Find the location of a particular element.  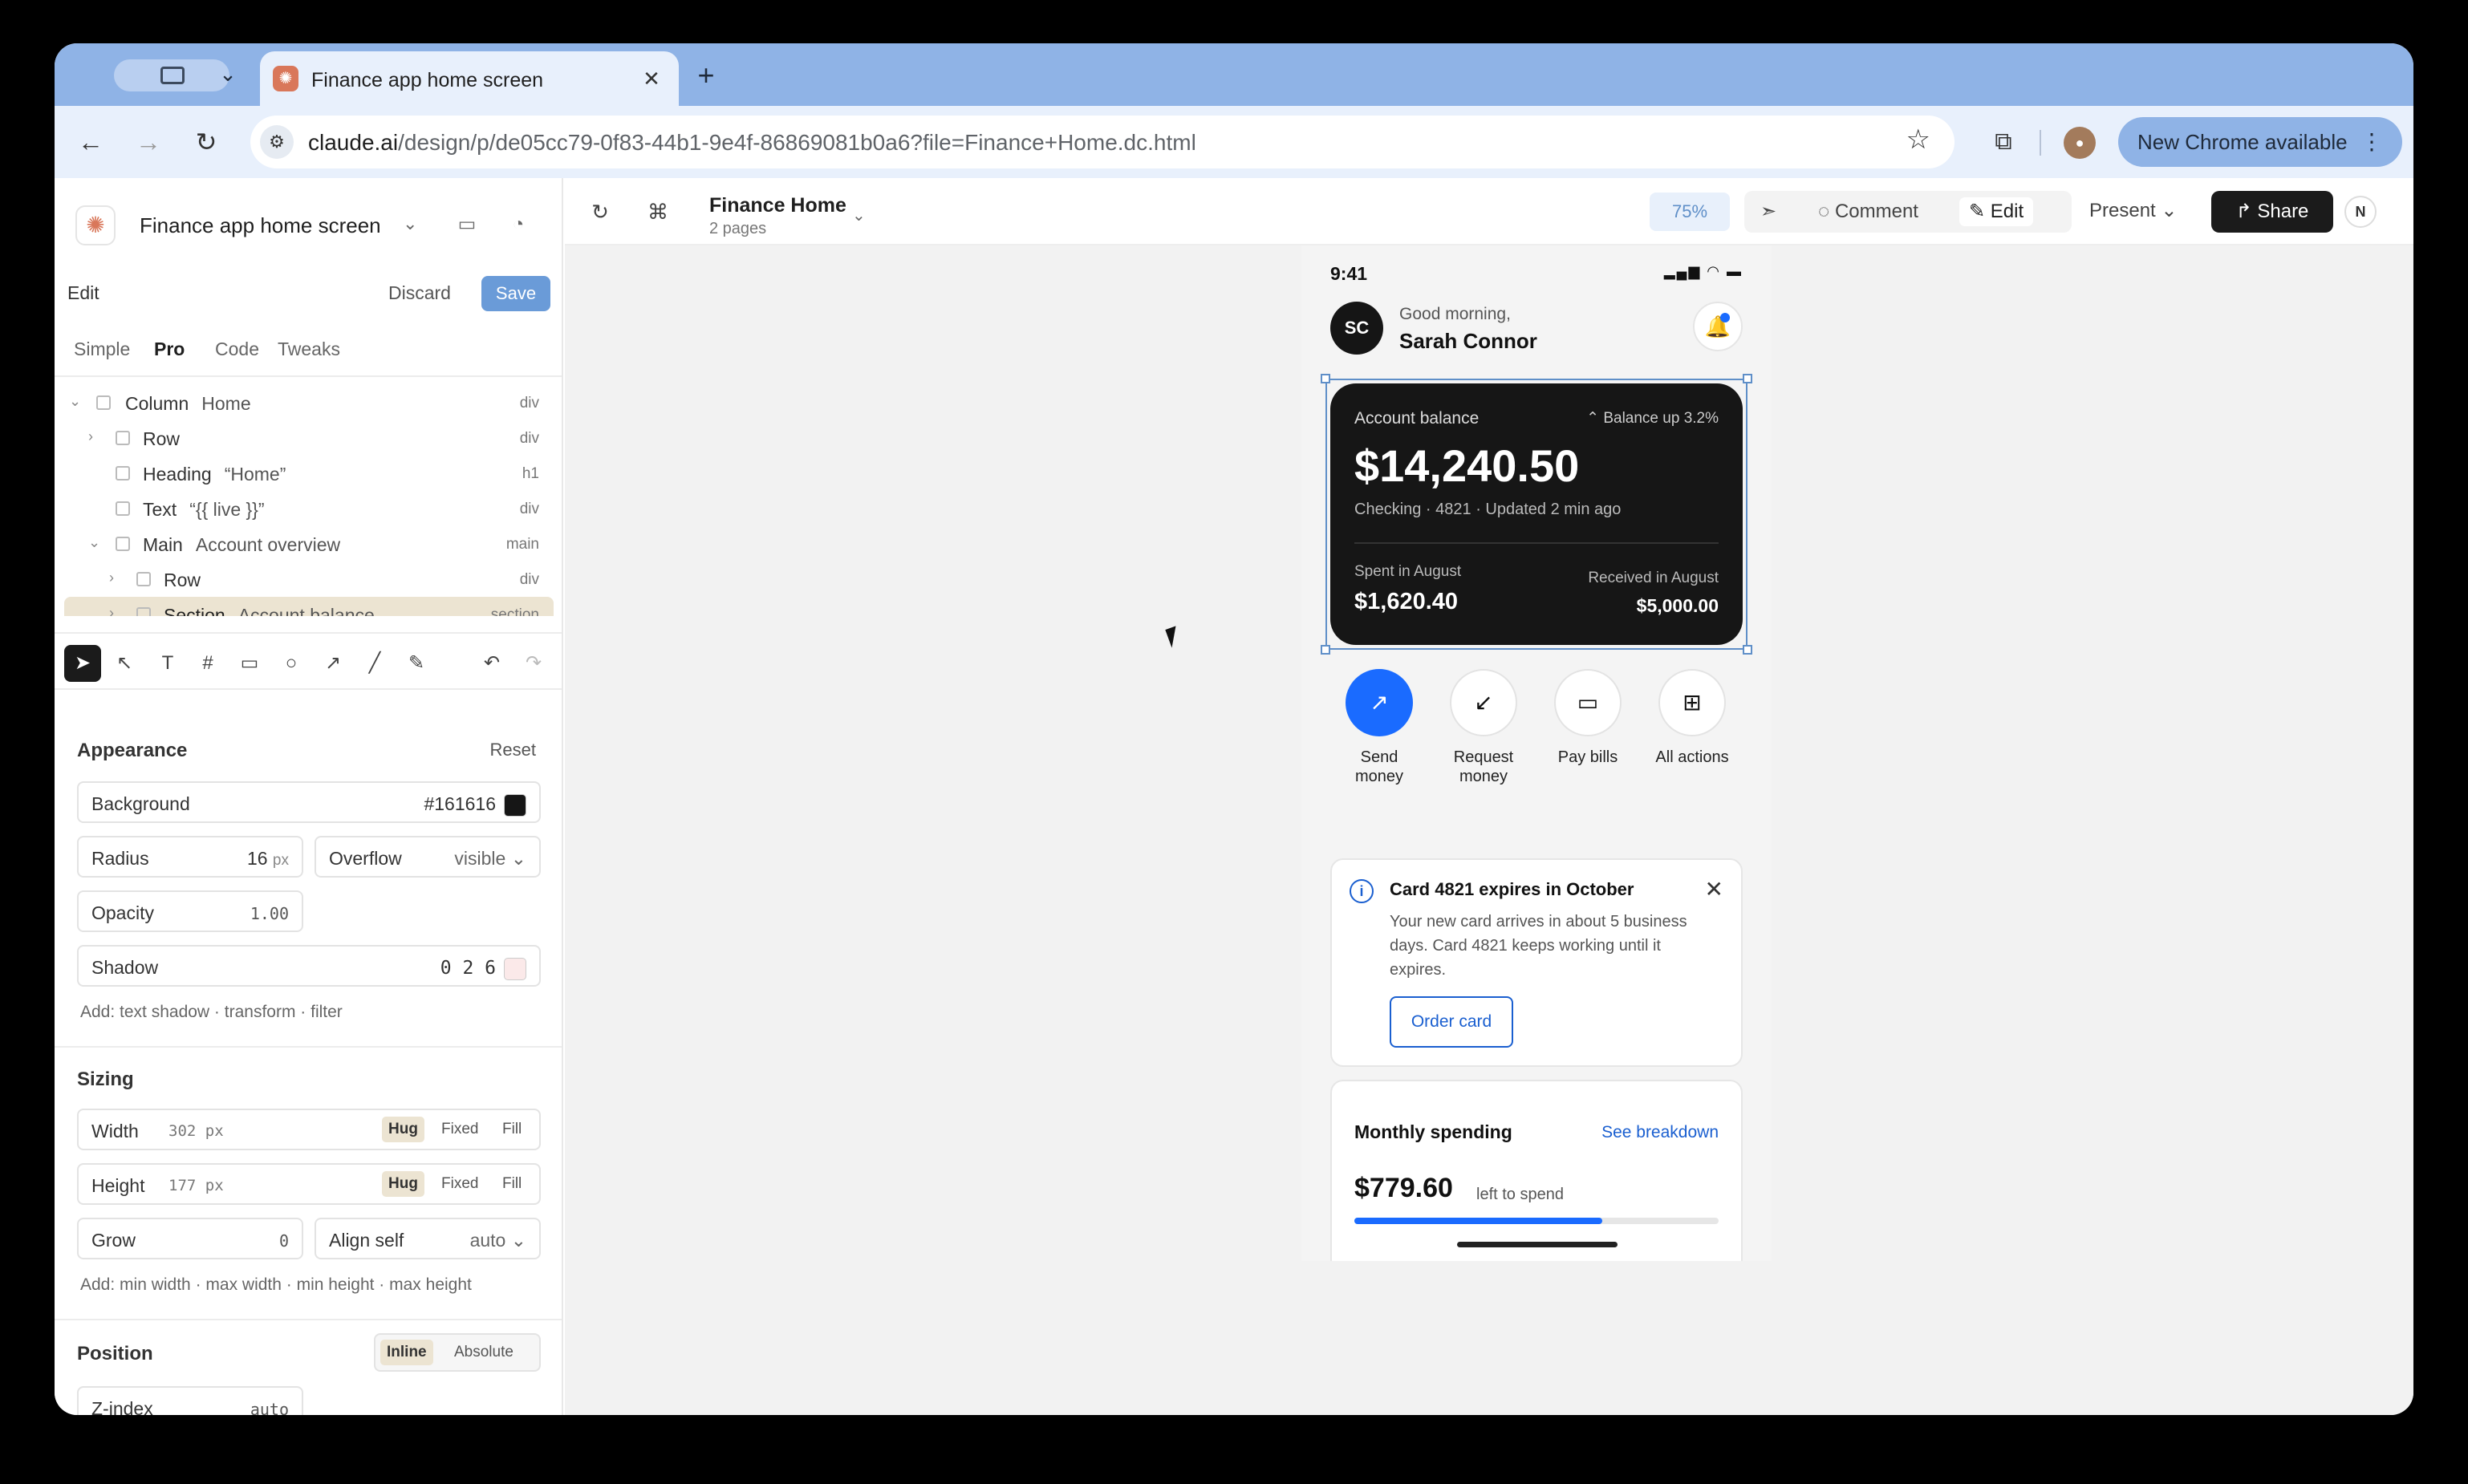

layer-row: ⌄ Main Account overview main is located at coordinates (309, 544).